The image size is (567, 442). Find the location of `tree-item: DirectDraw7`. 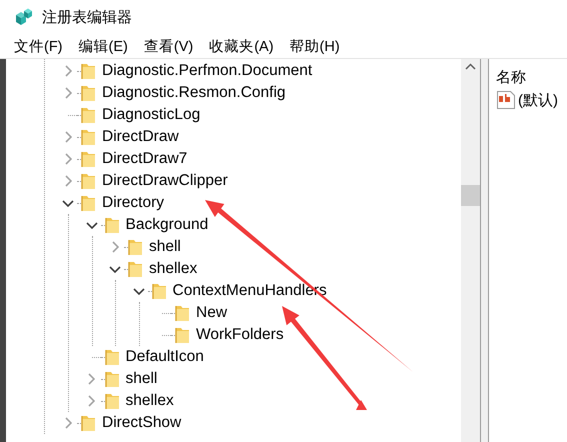

tree-item: DirectDraw7 is located at coordinates (145, 159).